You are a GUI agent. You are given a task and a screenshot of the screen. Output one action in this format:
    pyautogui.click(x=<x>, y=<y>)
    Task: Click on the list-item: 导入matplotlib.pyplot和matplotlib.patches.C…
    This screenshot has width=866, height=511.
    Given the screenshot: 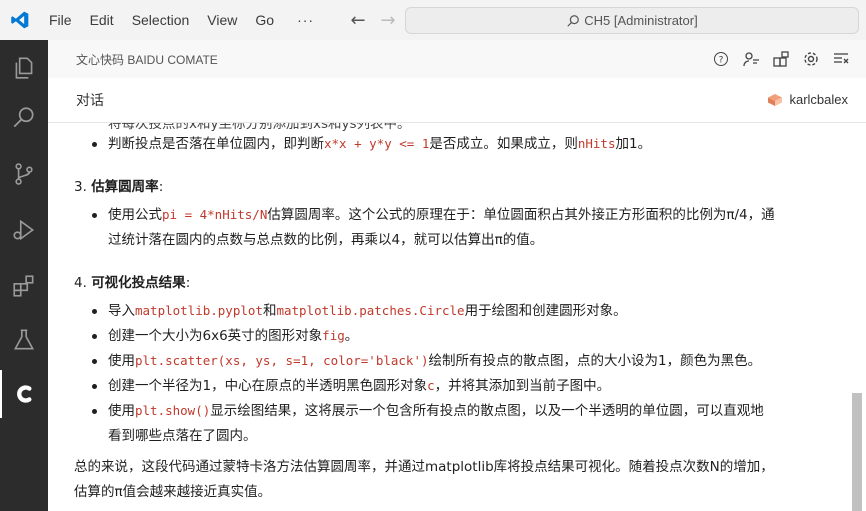 What is the action you would take?
    pyautogui.click(x=367, y=311)
    